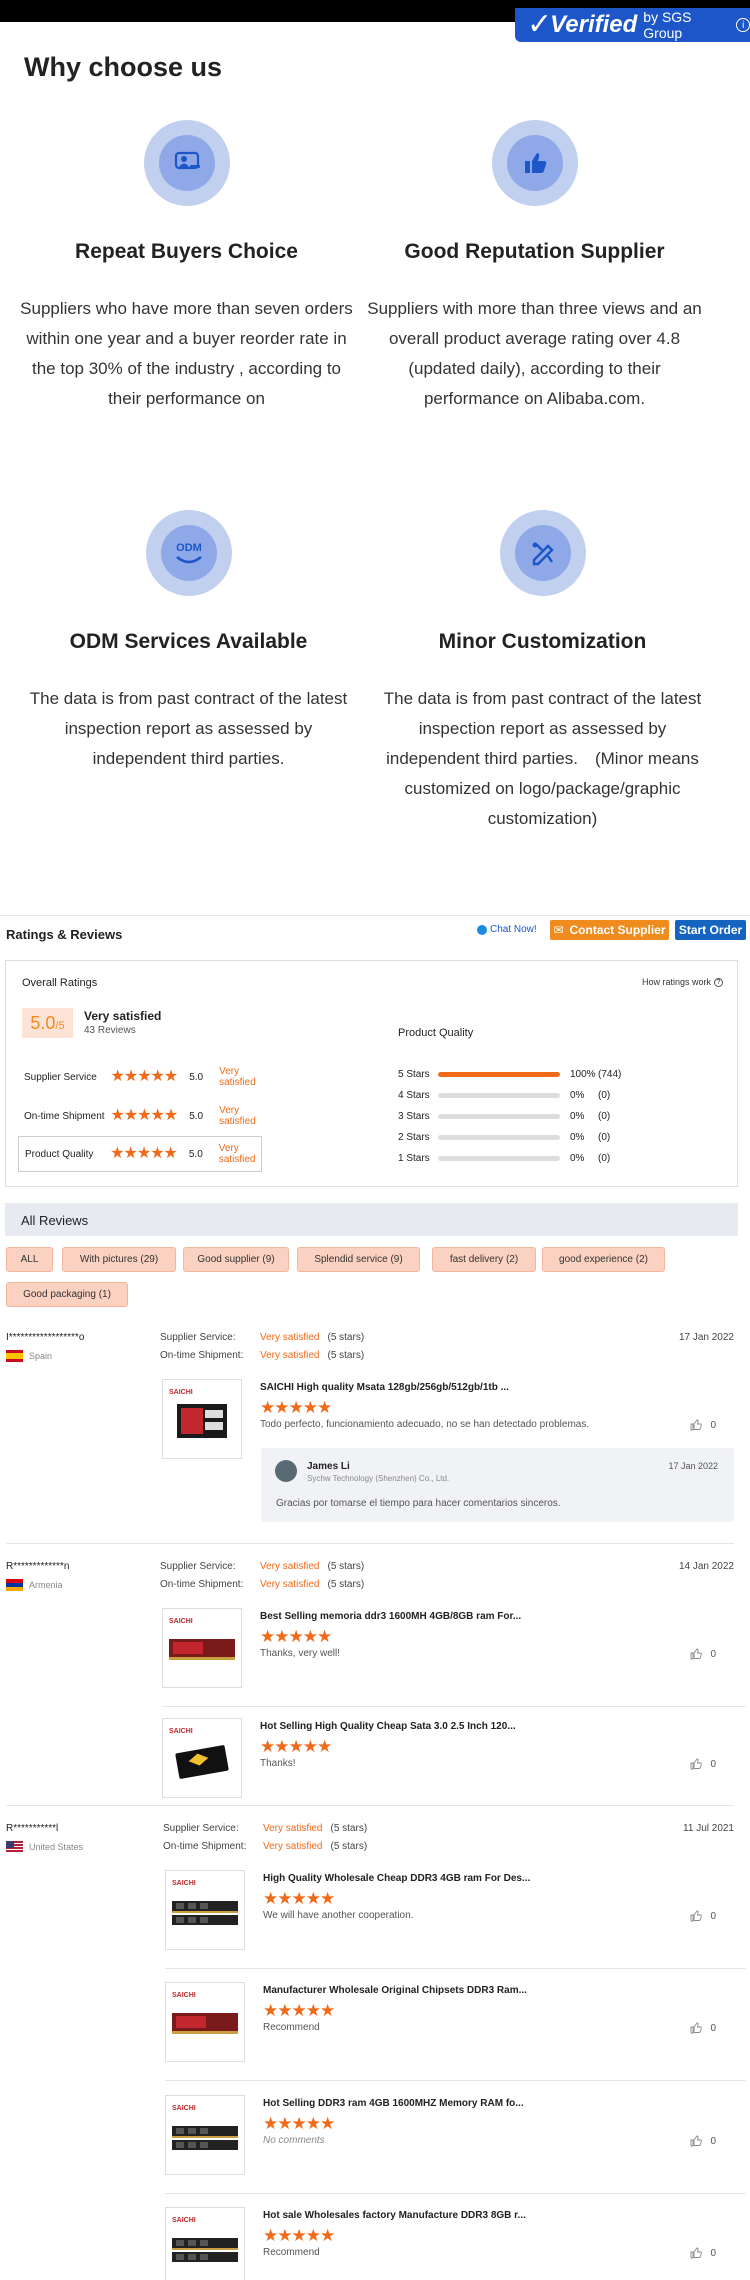 The width and height of the screenshot is (750, 2280). I want to click on meta-label: On-time Shipment:, so click(202, 1584).